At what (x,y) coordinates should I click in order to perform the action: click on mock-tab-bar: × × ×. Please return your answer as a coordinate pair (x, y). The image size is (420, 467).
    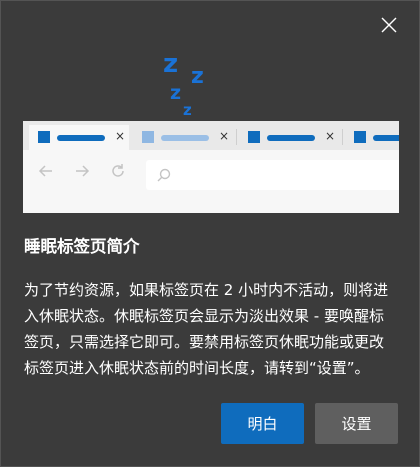
    Looking at the image, I should click on (211, 135).